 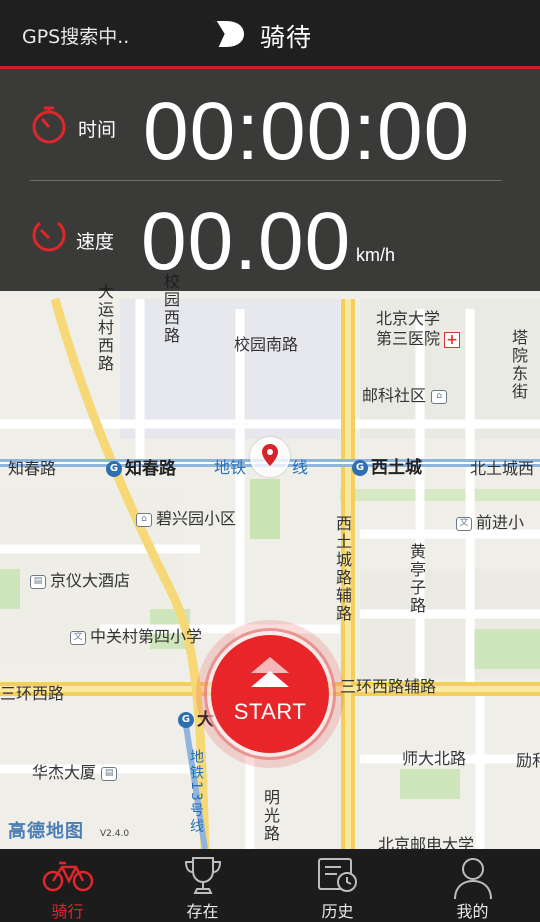 I want to click on start-button-wrap: START, so click(x=270, y=694).